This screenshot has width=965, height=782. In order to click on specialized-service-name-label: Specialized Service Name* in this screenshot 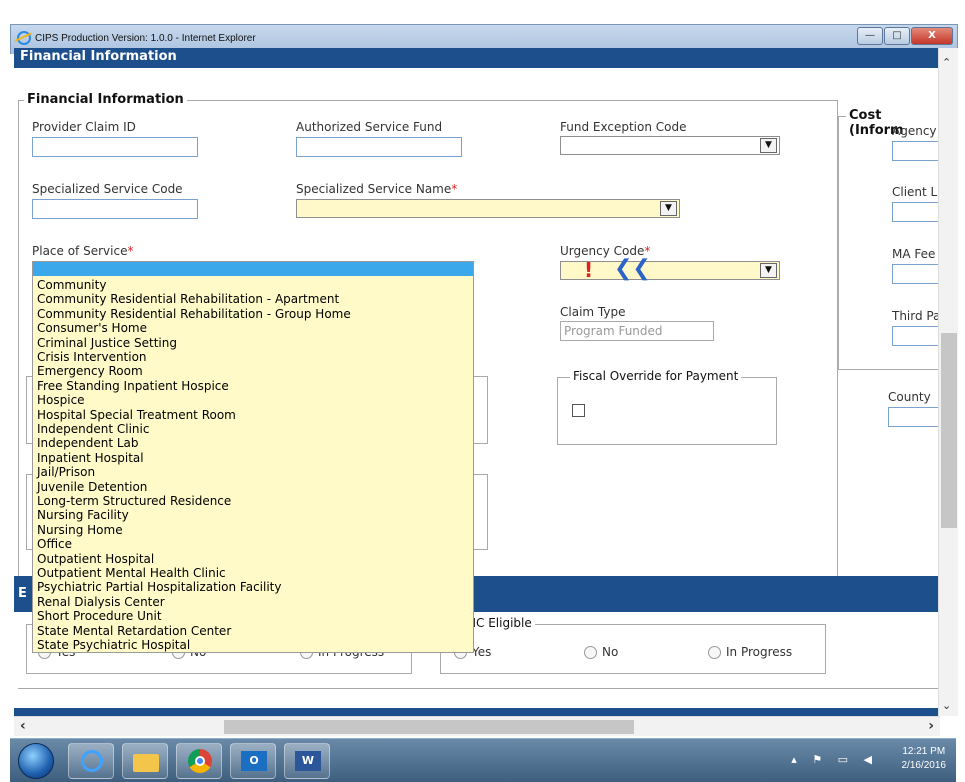, I will do `click(377, 189)`.